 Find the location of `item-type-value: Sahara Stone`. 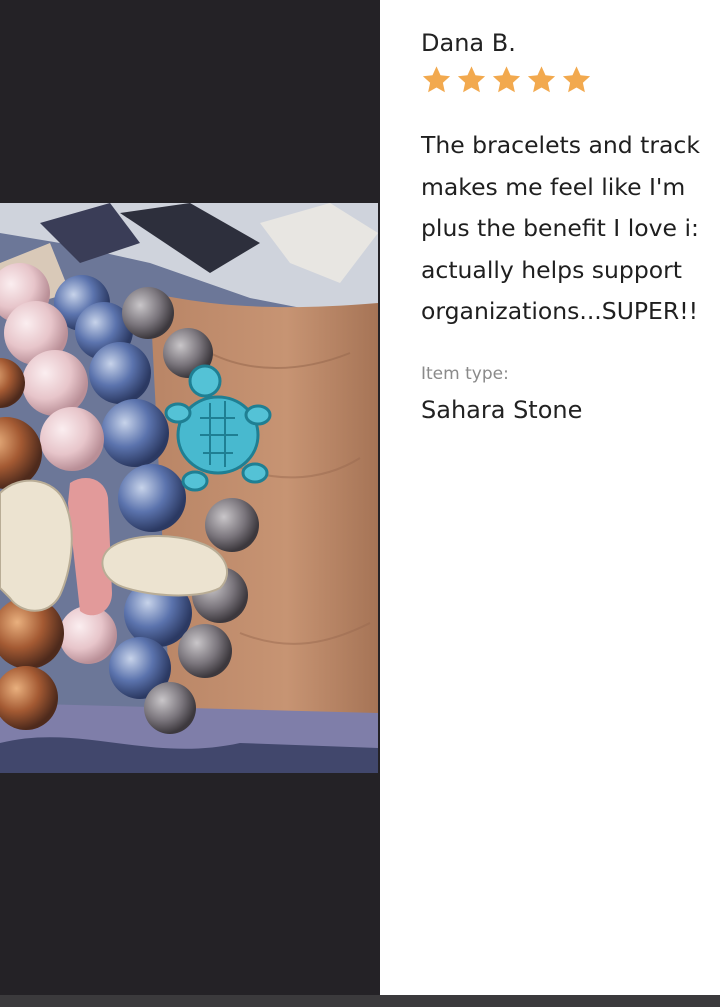

item-type-value: Sahara Stone is located at coordinates (502, 410).